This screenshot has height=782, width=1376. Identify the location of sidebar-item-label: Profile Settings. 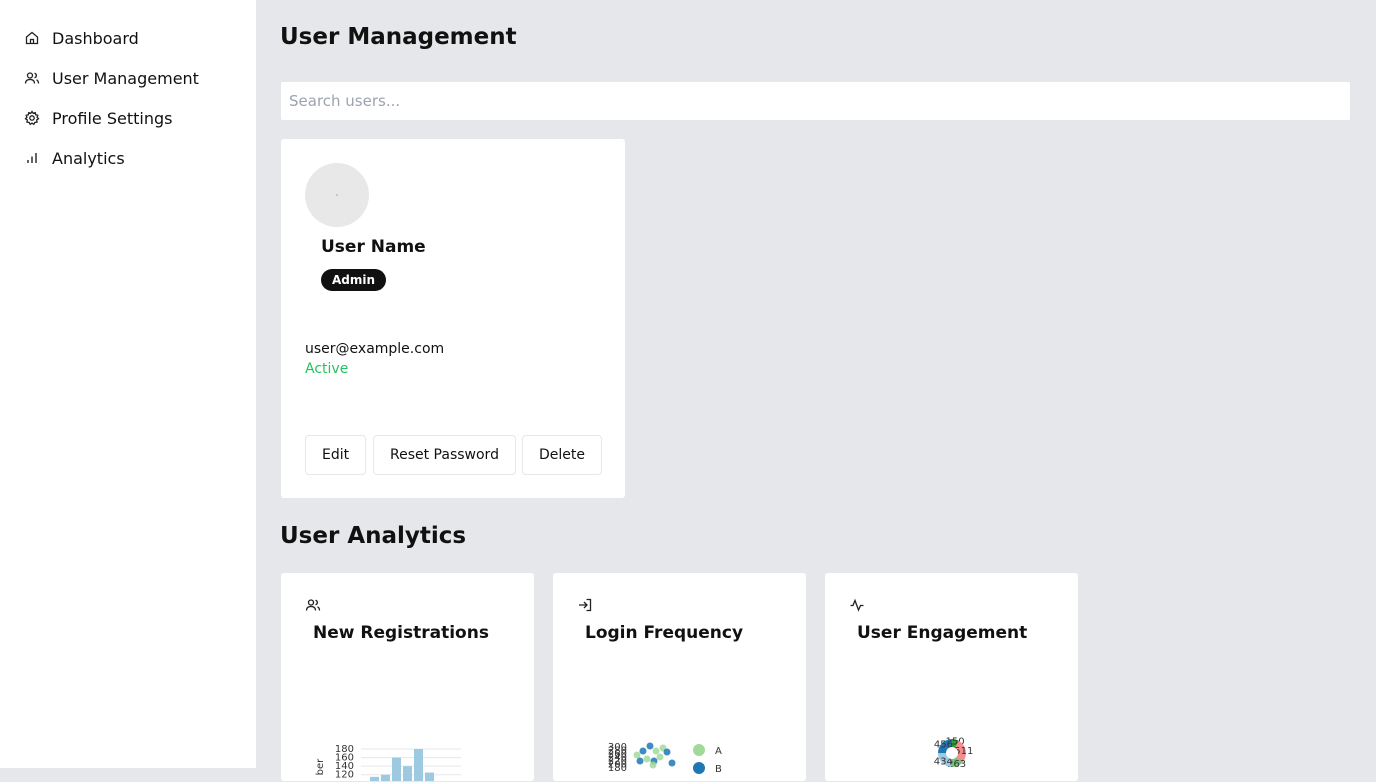
(112, 118).